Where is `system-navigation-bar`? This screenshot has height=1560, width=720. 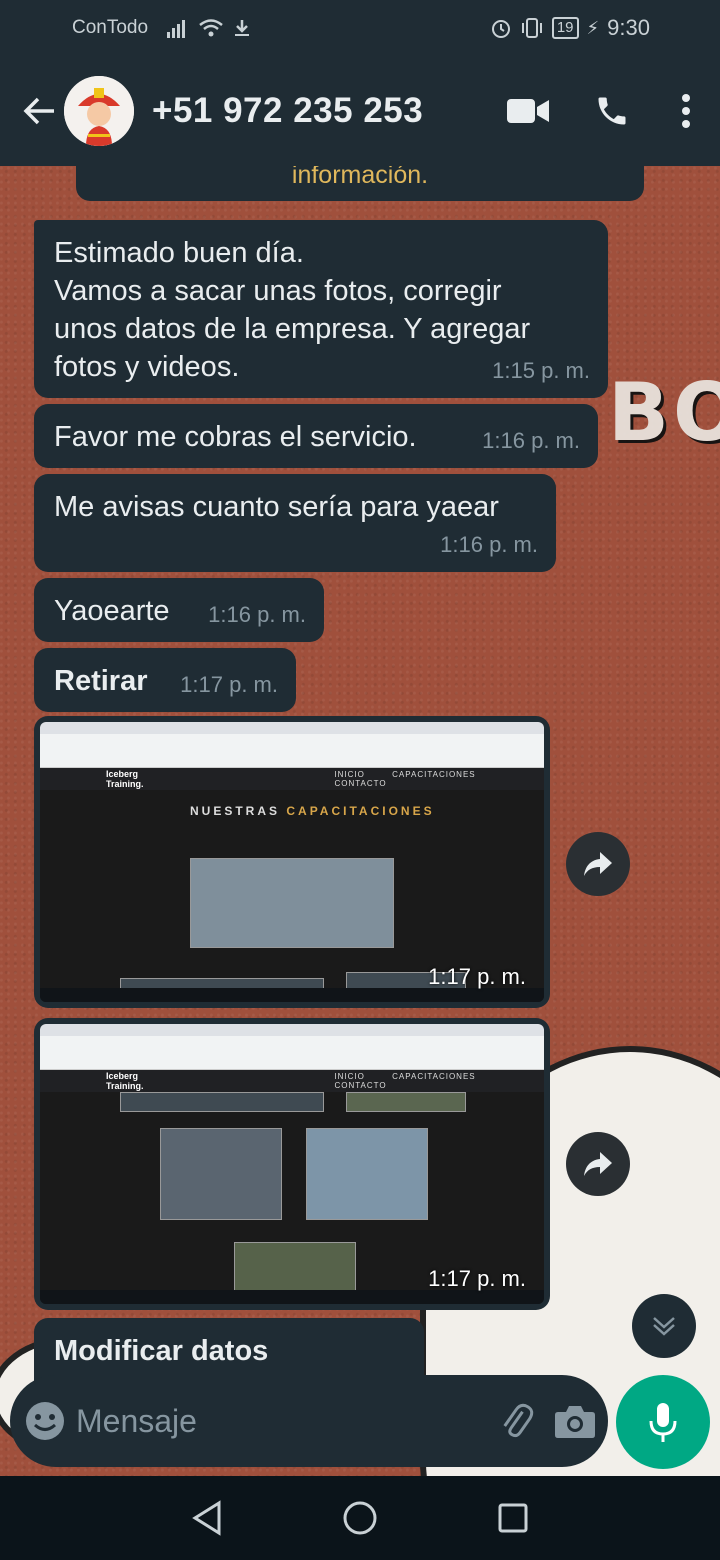 system-navigation-bar is located at coordinates (360, 1518).